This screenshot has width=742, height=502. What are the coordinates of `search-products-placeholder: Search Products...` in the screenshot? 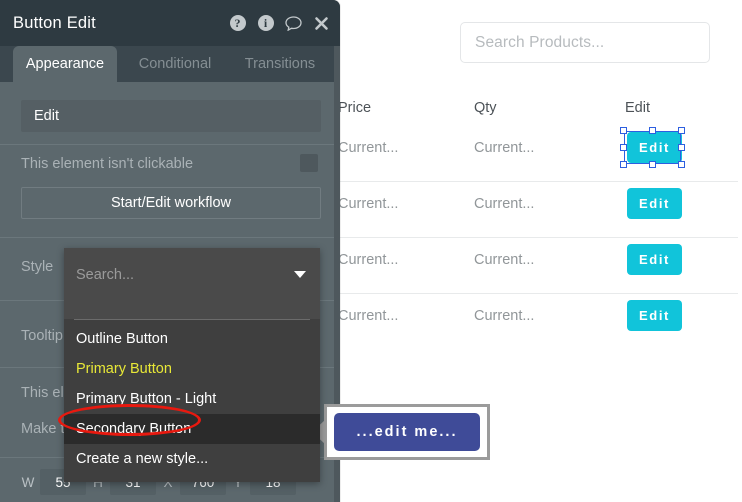 It's located at (540, 42).